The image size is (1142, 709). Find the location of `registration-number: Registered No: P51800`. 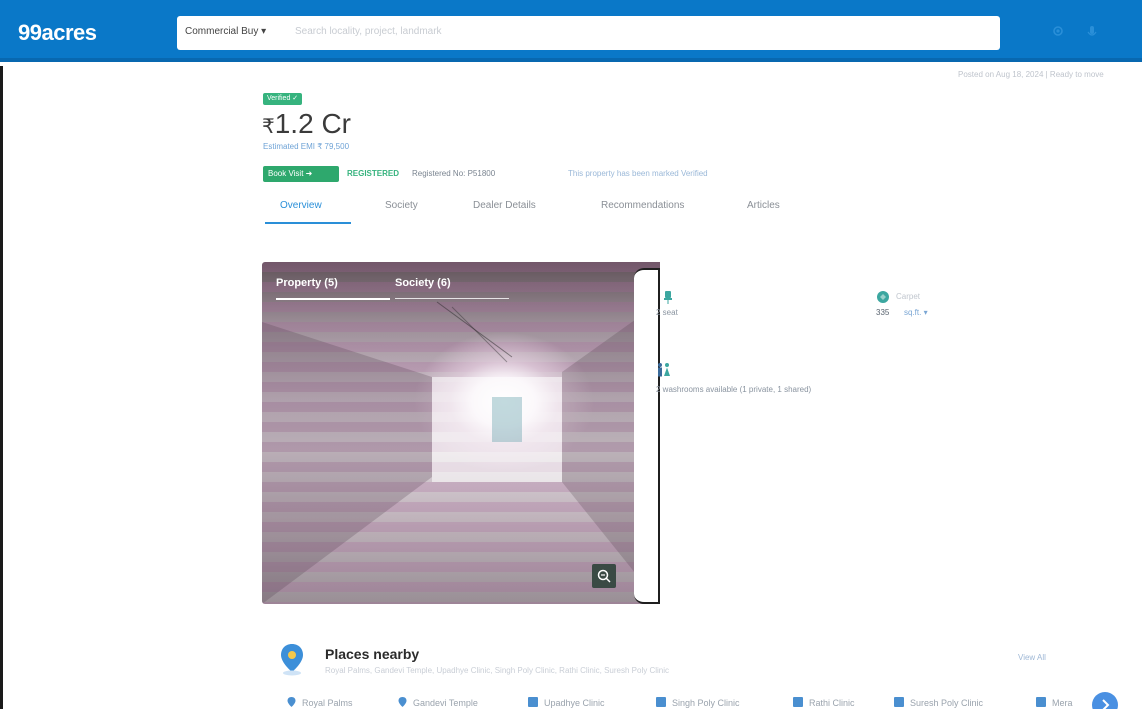

registration-number: Registered No: P51800 is located at coordinates (454, 173).